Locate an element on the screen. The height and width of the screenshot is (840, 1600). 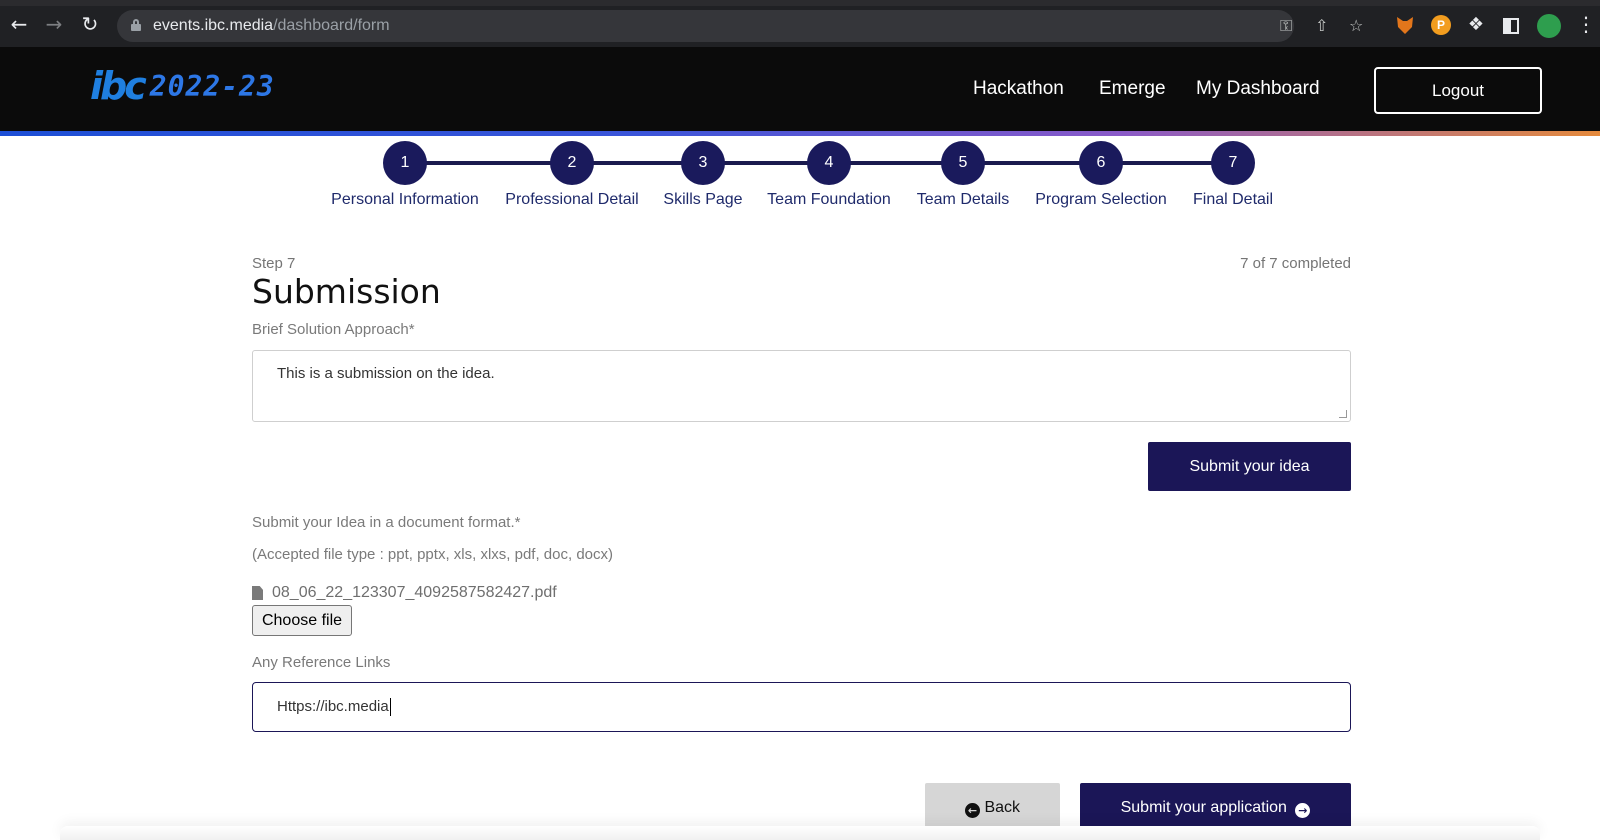
url-text: events.ibc.media/dashboard/form is located at coordinates (271, 25).